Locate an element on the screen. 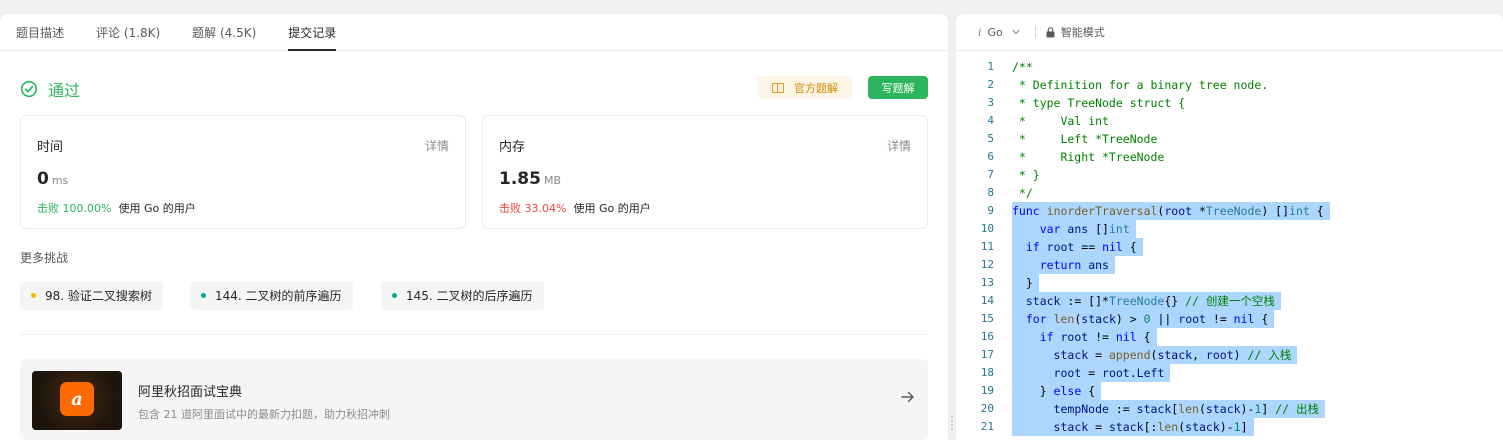  line-number: 21 is located at coordinates (987, 426).